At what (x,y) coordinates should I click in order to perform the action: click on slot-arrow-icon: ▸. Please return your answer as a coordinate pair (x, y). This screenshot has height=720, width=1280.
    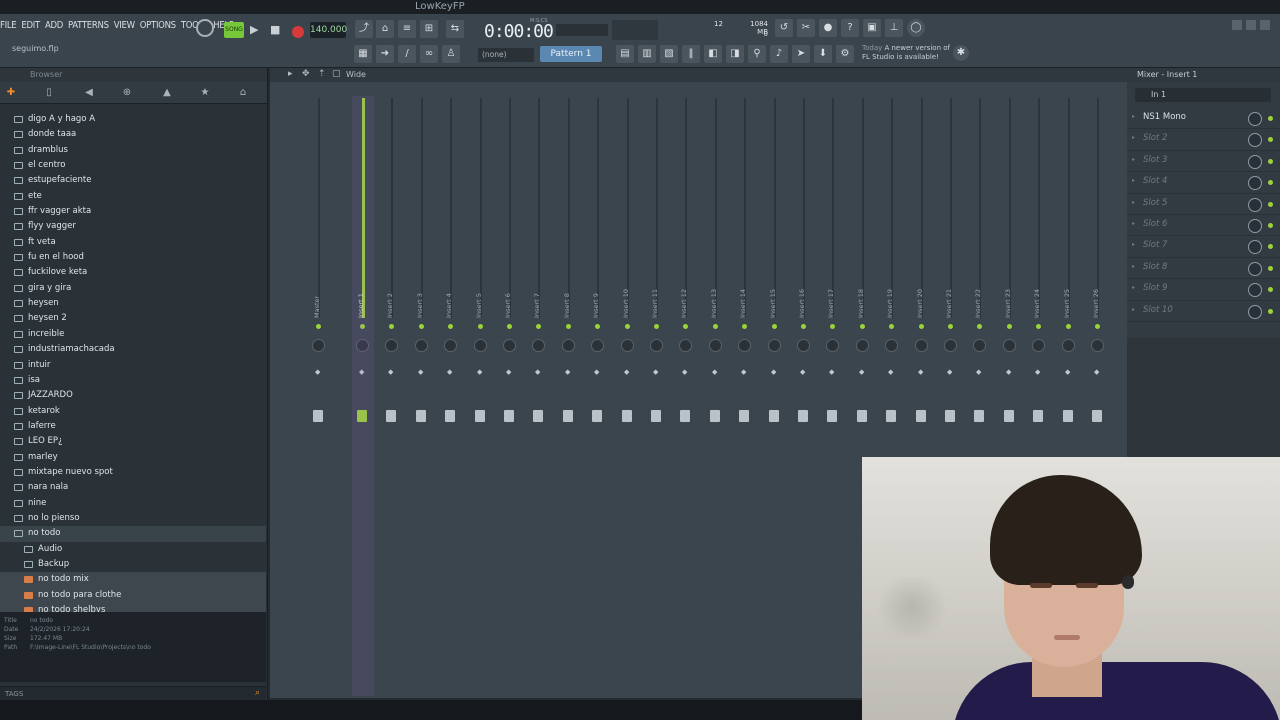
    Looking at the image, I should click on (1133, 223).